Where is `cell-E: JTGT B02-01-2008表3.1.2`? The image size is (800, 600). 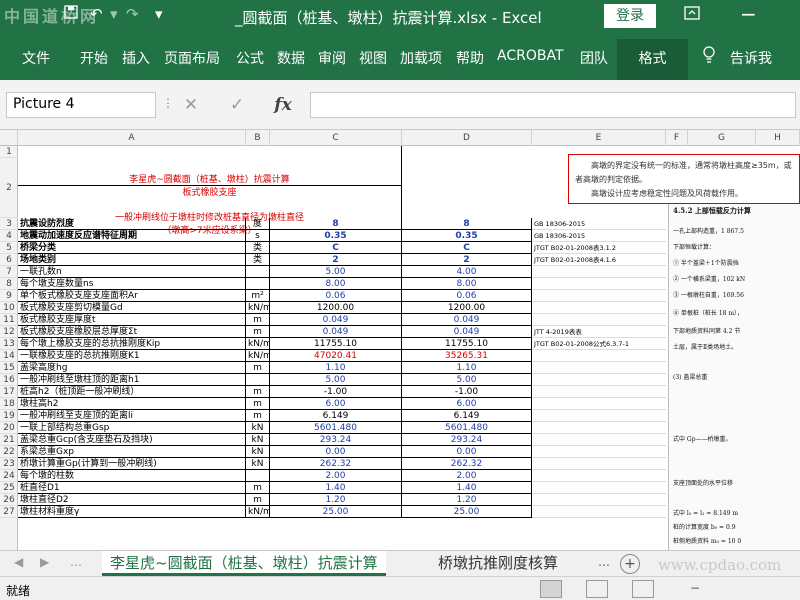 cell-E: JTGT B02-01-2008表3.1.2 is located at coordinates (599, 248).